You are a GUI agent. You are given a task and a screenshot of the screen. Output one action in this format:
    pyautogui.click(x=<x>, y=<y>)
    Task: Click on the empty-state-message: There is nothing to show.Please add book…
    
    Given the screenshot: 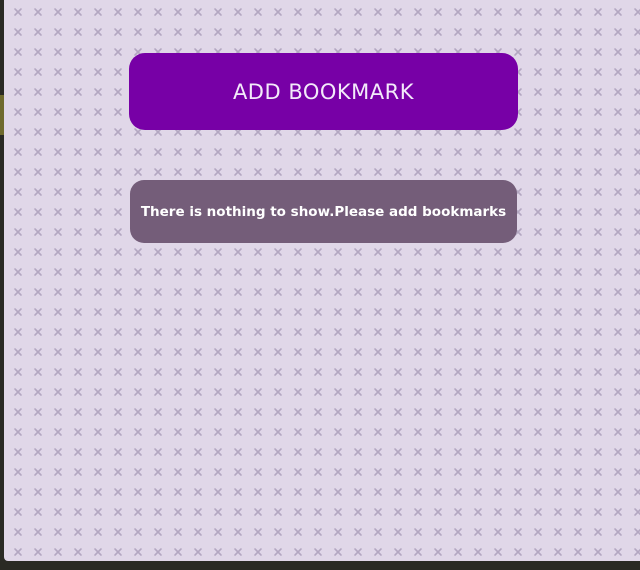 What is the action you would take?
    pyautogui.click(x=323, y=211)
    